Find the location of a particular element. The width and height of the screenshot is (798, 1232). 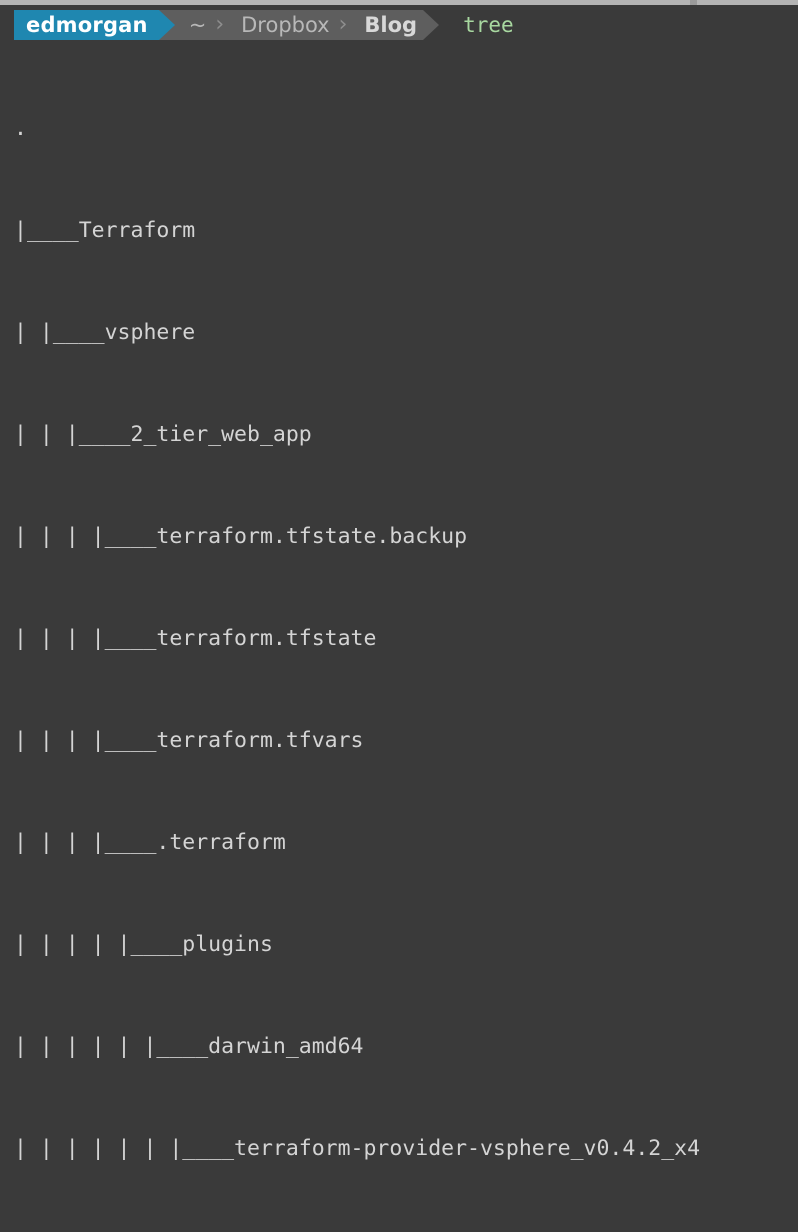

tree-line: | |____vsphere is located at coordinates (105, 332).